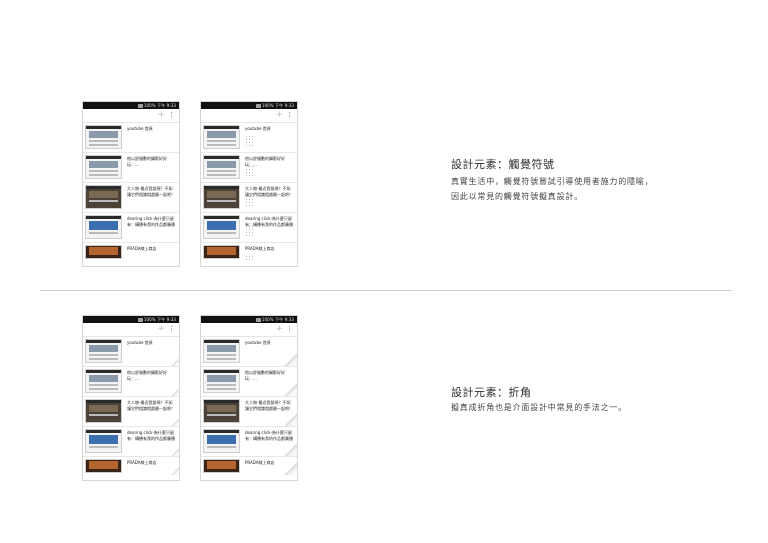  I want to click on section-heading: 設計元素：折角, so click(491, 392).